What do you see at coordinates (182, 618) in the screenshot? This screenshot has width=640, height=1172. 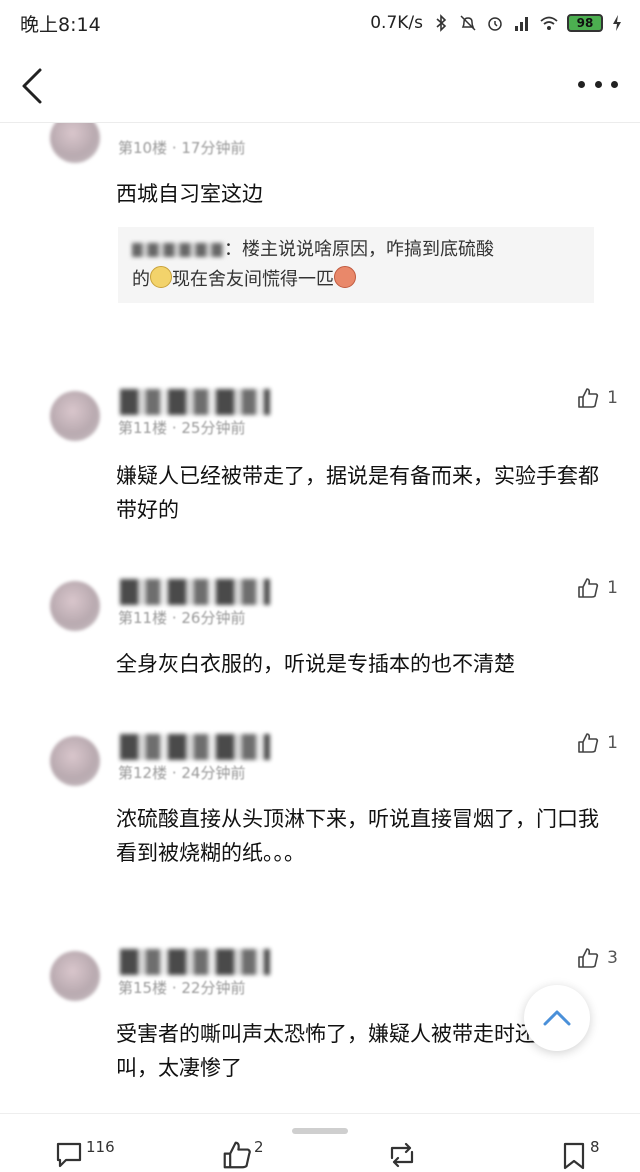 I see `comment-meta: 第11楼 · 26分钟前` at bounding box center [182, 618].